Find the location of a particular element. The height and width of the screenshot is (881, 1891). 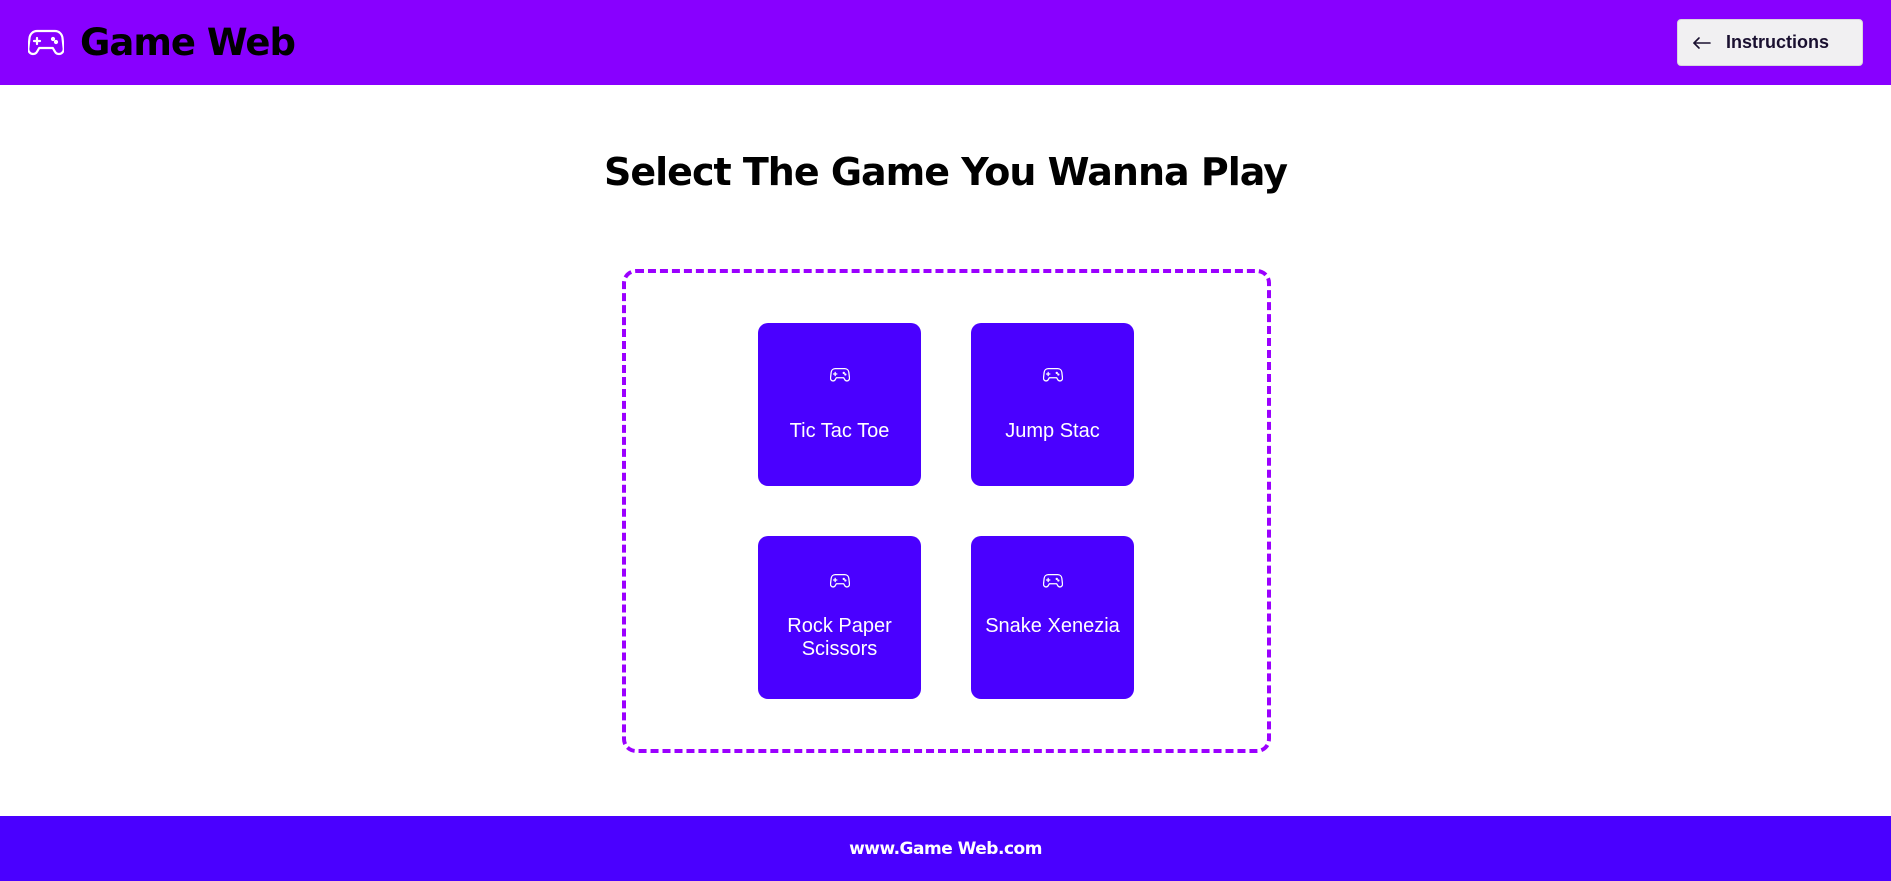

game-card-tic-tac-toe: Tic Tac Toe is located at coordinates (839, 404).